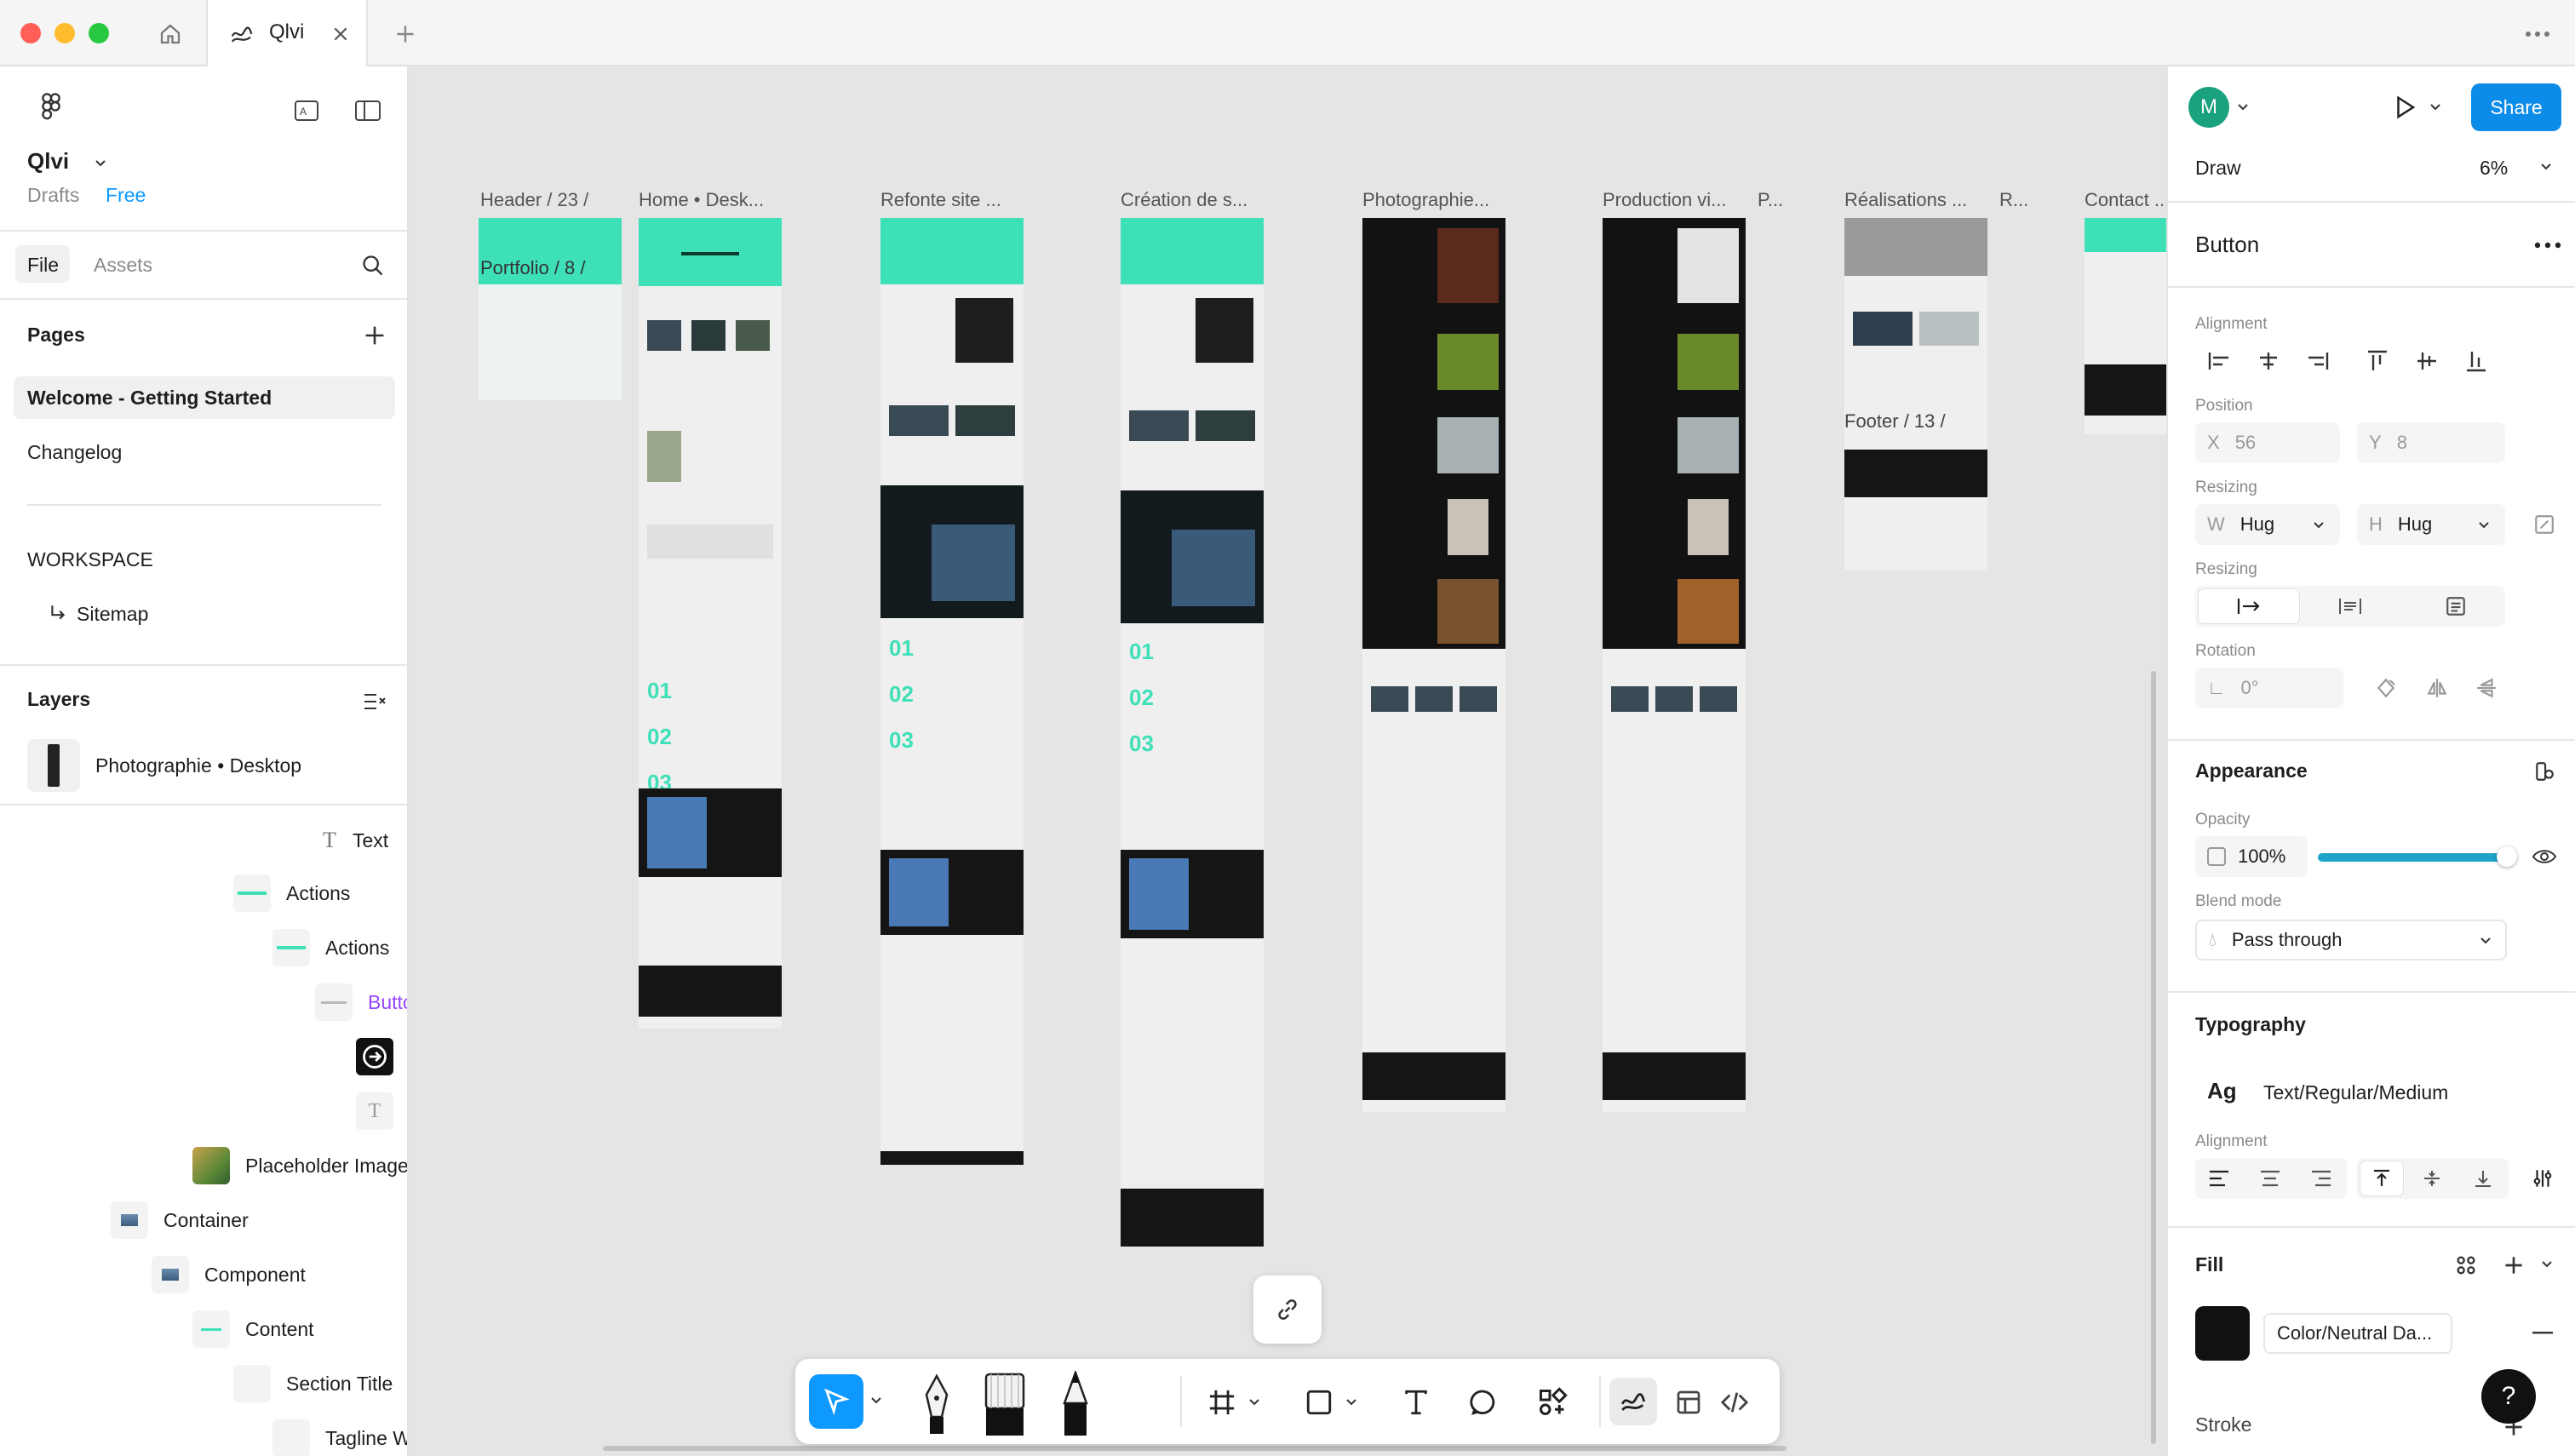  Describe the element at coordinates (2382, 1178) in the screenshot. I see `text-align-top-icon` at that location.